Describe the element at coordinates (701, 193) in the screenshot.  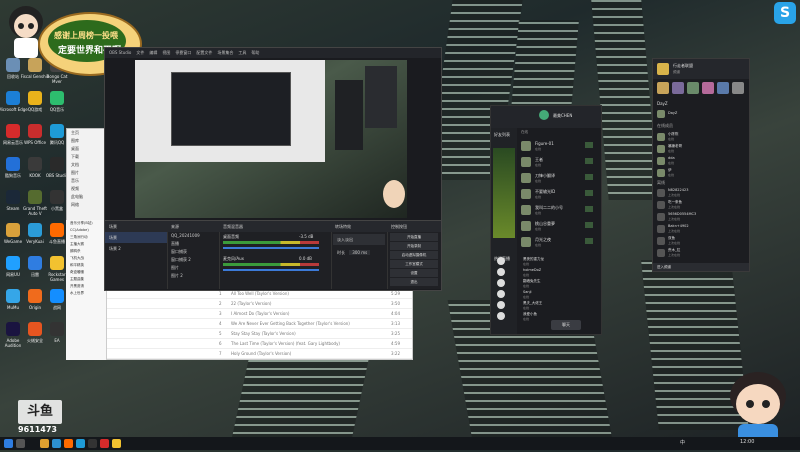
I see `offline-member-item: N82822423 上次在线` at that location.